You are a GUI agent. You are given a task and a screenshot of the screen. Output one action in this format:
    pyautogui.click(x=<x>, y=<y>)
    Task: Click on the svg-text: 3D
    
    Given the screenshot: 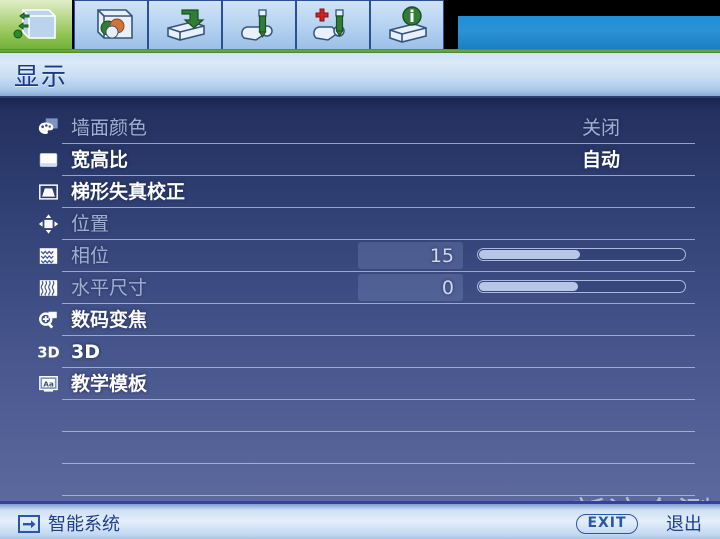 What is the action you would take?
    pyautogui.click(x=48, y=353)
    